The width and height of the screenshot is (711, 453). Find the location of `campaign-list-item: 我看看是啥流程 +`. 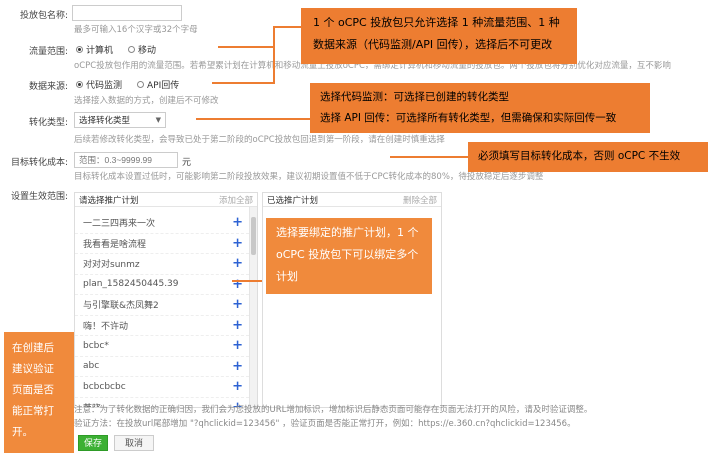

campaign-list-item: 我看看是啥流程 + is located at coordinates (162, 244).